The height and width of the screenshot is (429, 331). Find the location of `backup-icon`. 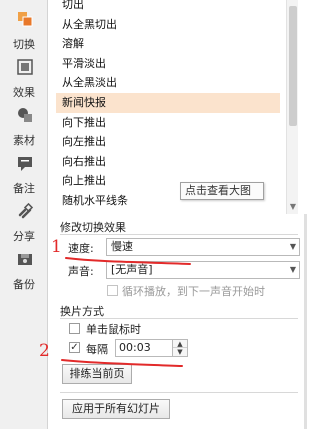

backup-icon is located at coordinates (25, 259).